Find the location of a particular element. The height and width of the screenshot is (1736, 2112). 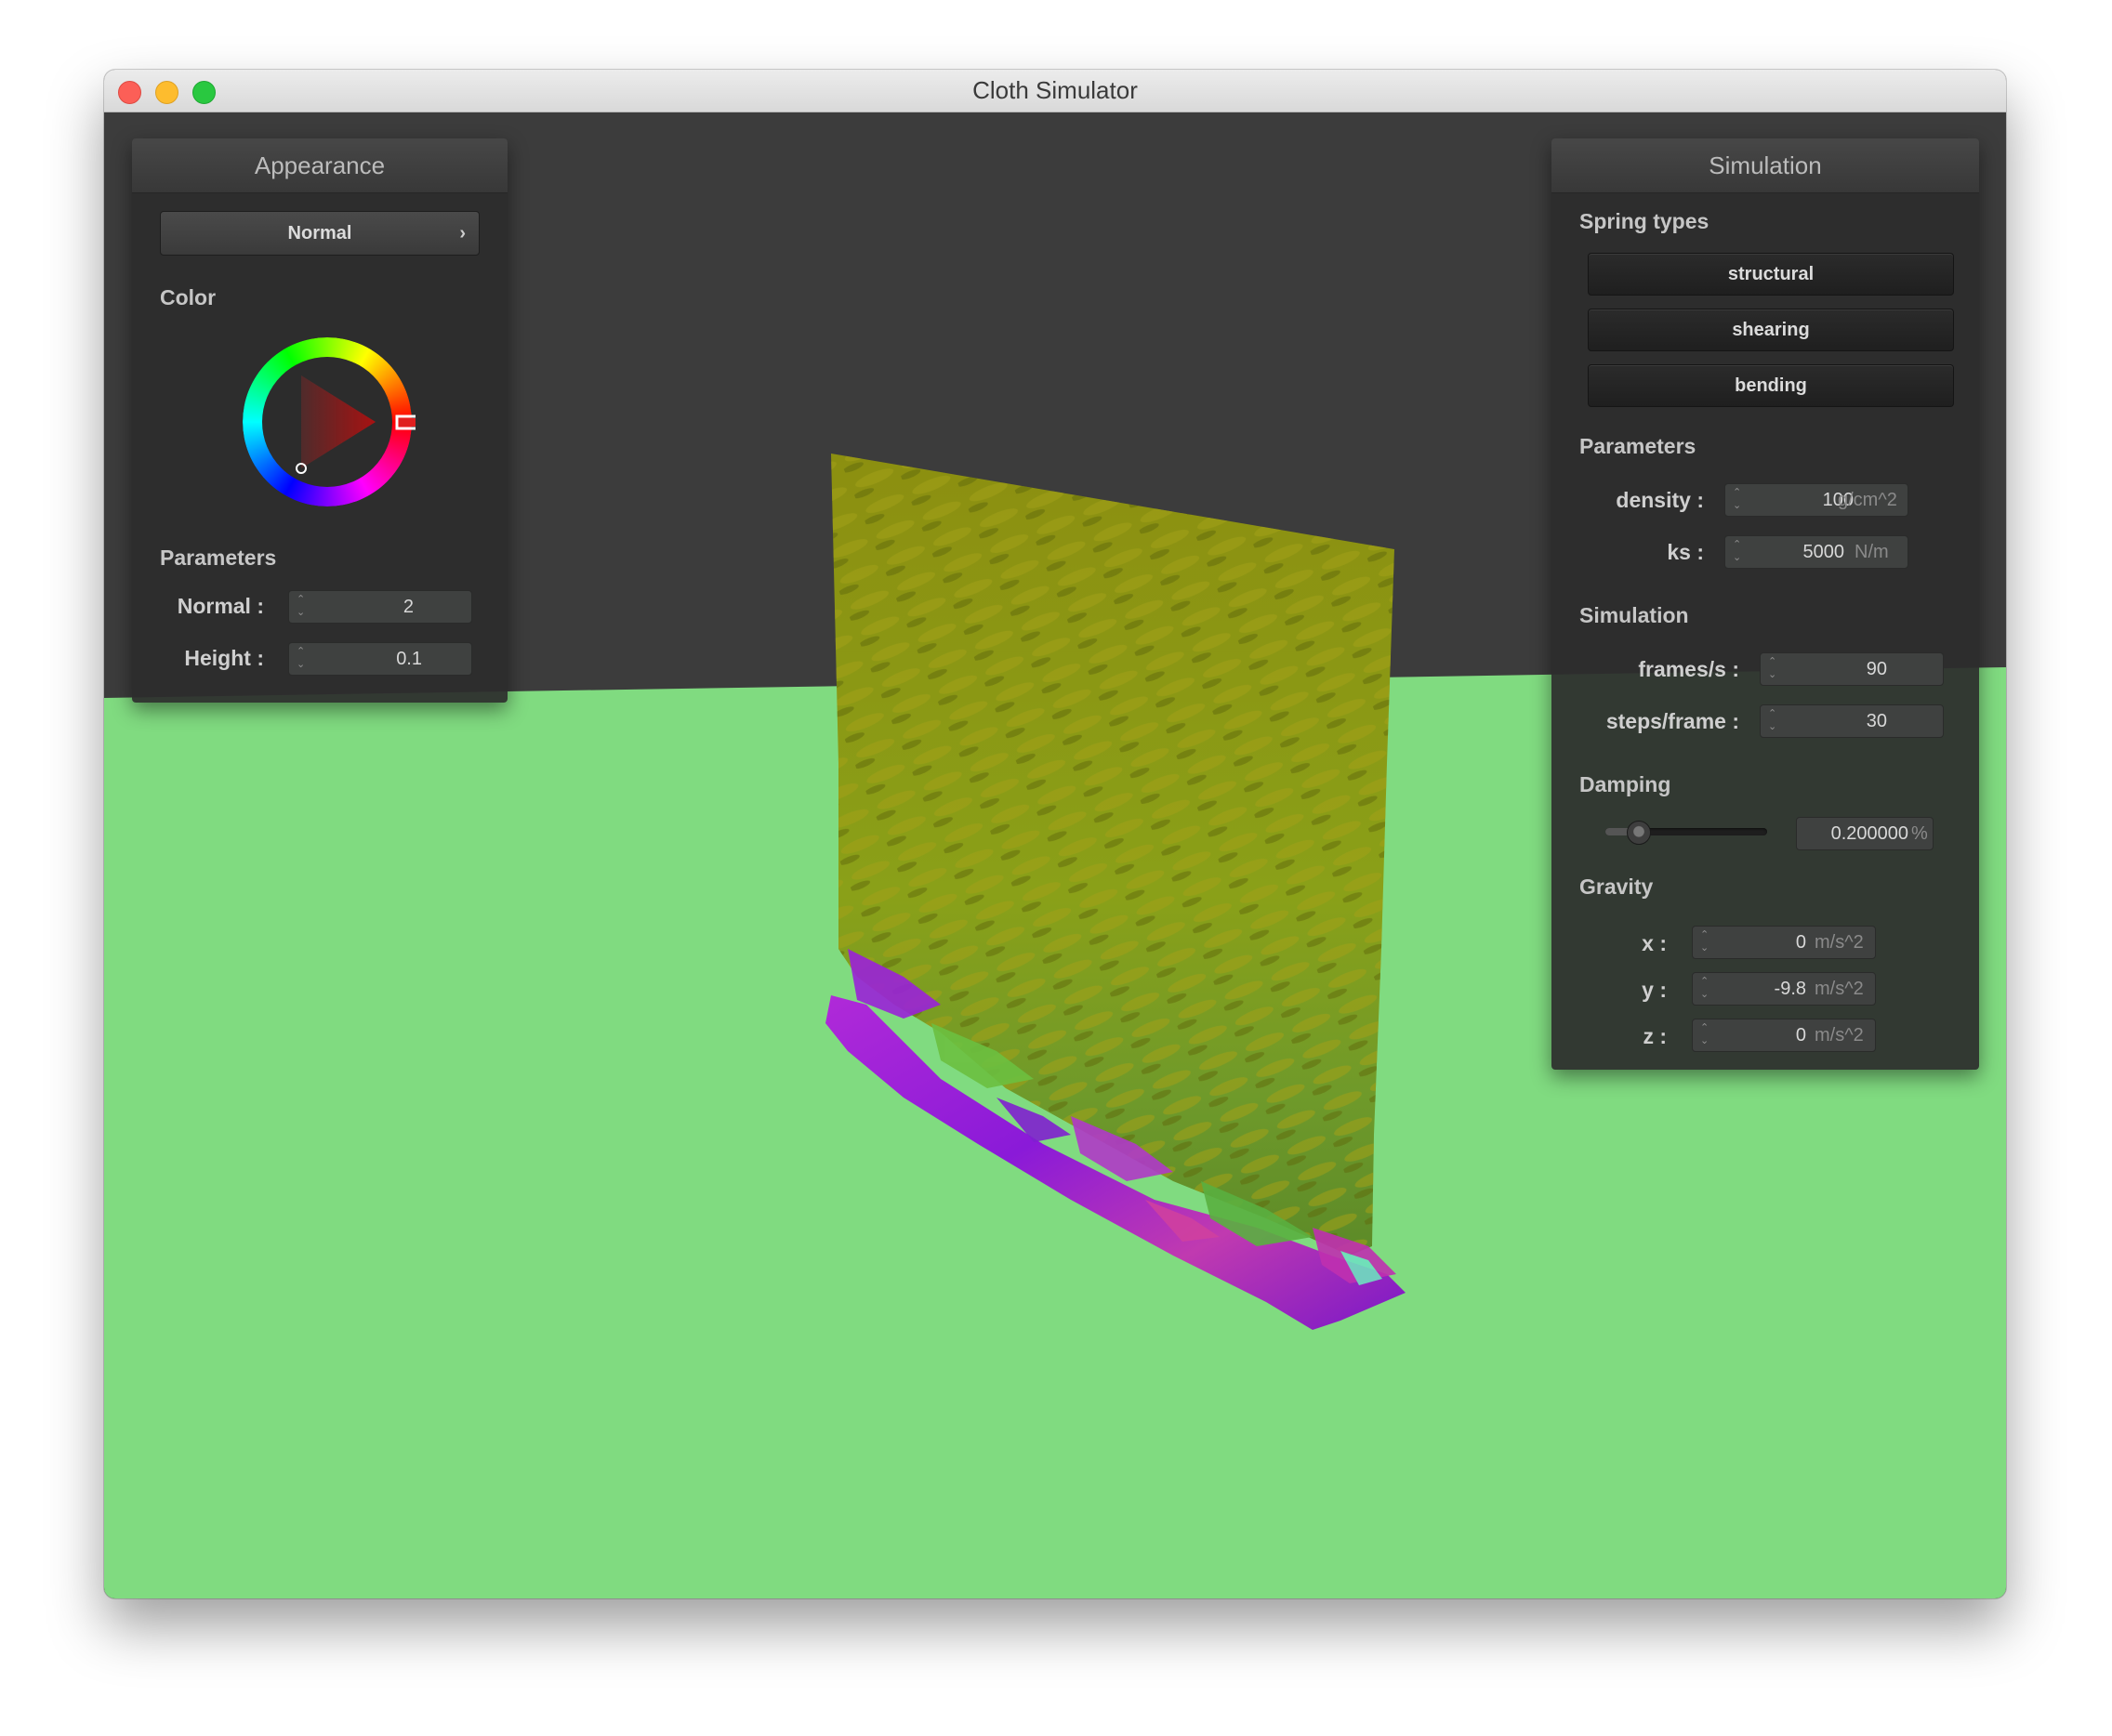

spring-types-label: Spring types is located at coordinates (1644, 221).